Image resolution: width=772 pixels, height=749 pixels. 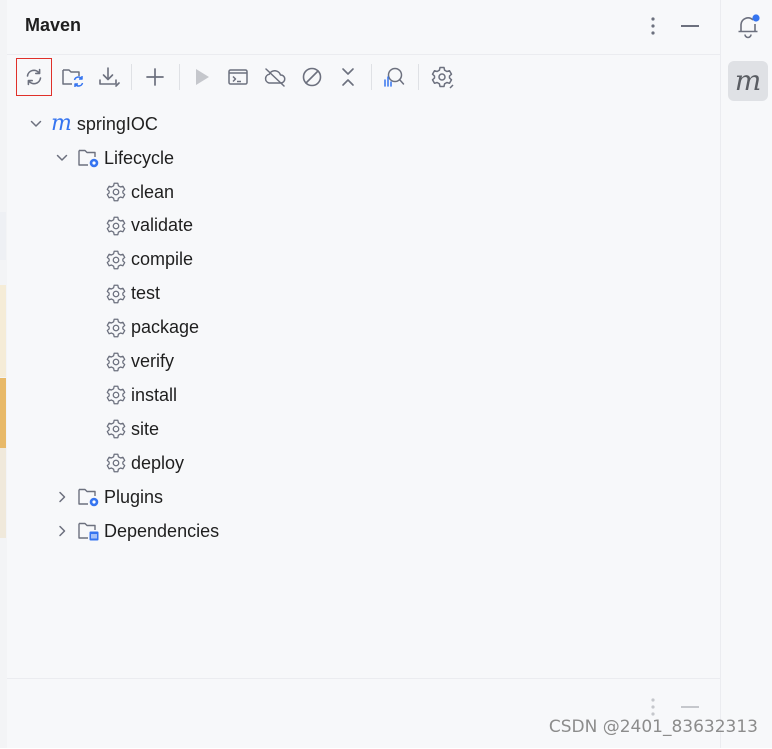 I want to click on skip-tests-button, so click(x=312, y=77).